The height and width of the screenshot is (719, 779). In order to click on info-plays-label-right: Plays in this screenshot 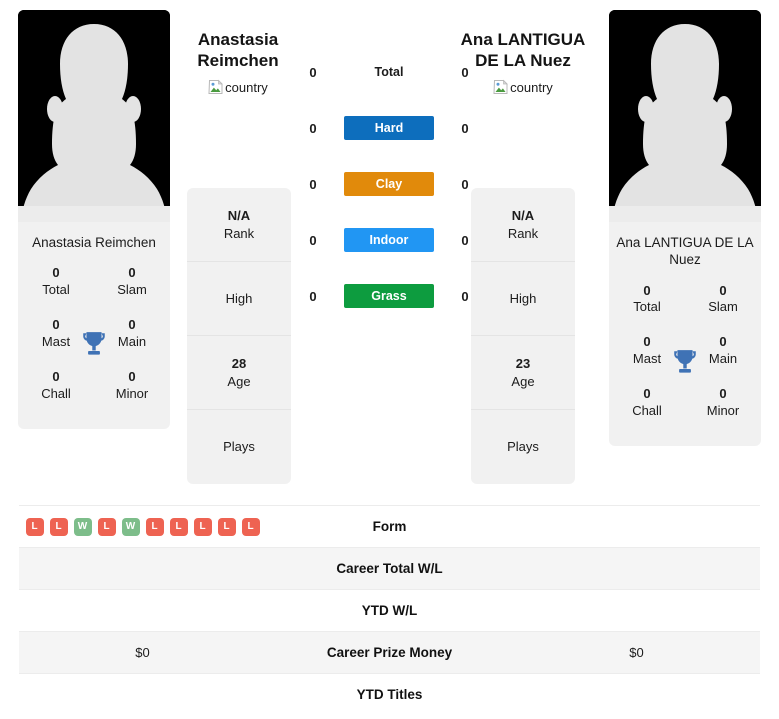, I will do `click(523, 447)`.